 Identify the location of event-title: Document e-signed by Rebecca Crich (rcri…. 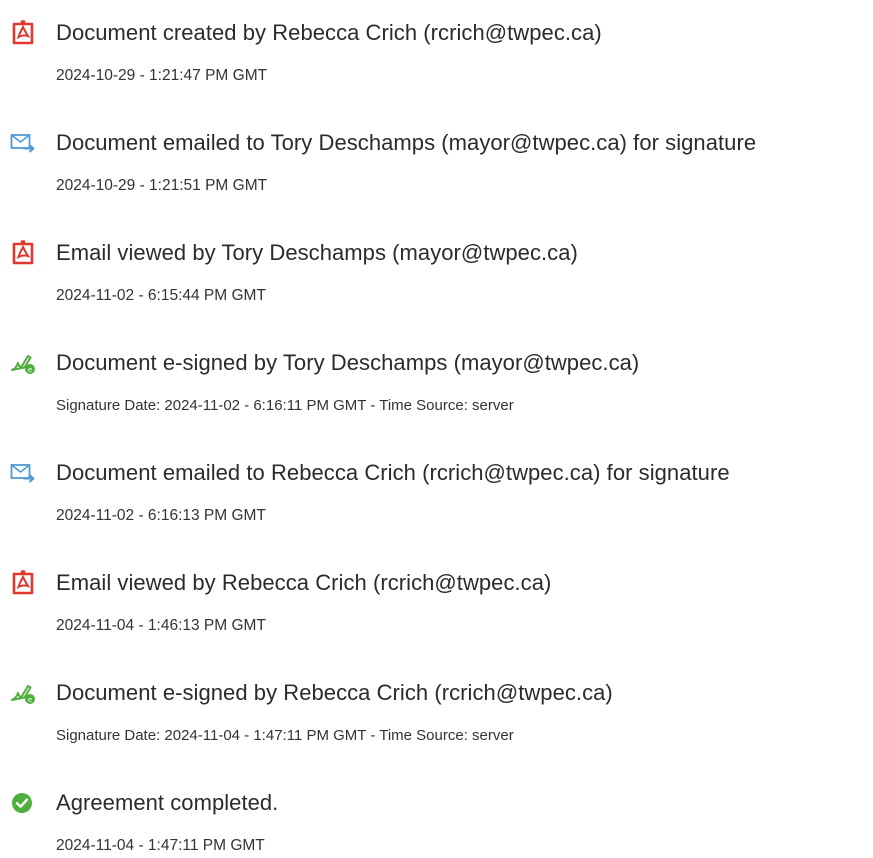
(334, 692).